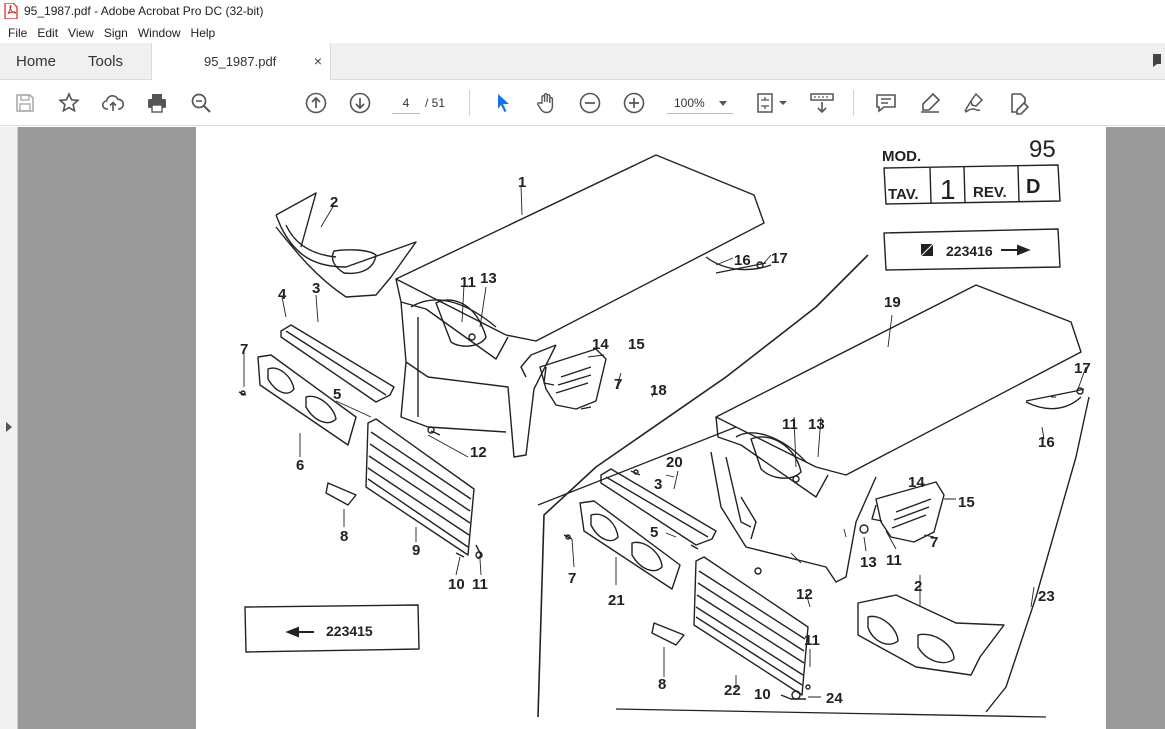  Describe the element at coordinates (435, 103) in the screenshot. I see `total-pages-label: / 51` at that location.